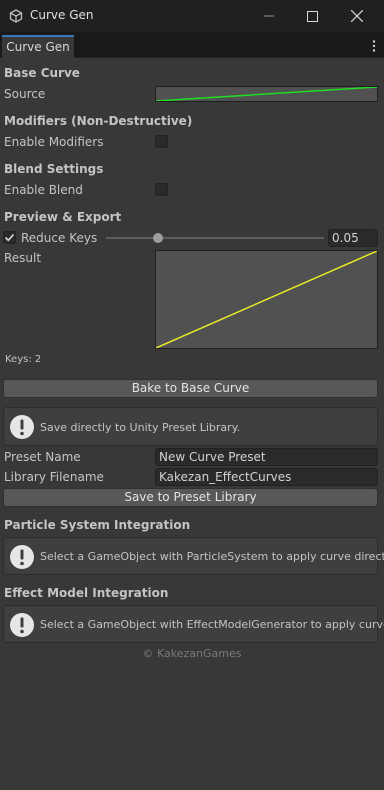  Describe the element at coordinates (158, 238) in the screenshot. I see `slider-thumb` at that location.